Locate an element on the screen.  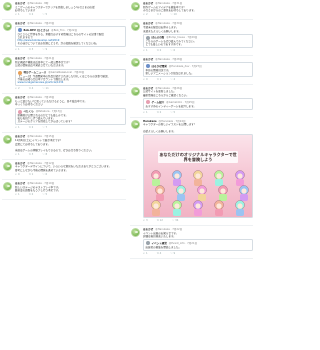
tweet-text-line: 来週またよろしくお願いします。 is located at coordinates (162, 31).